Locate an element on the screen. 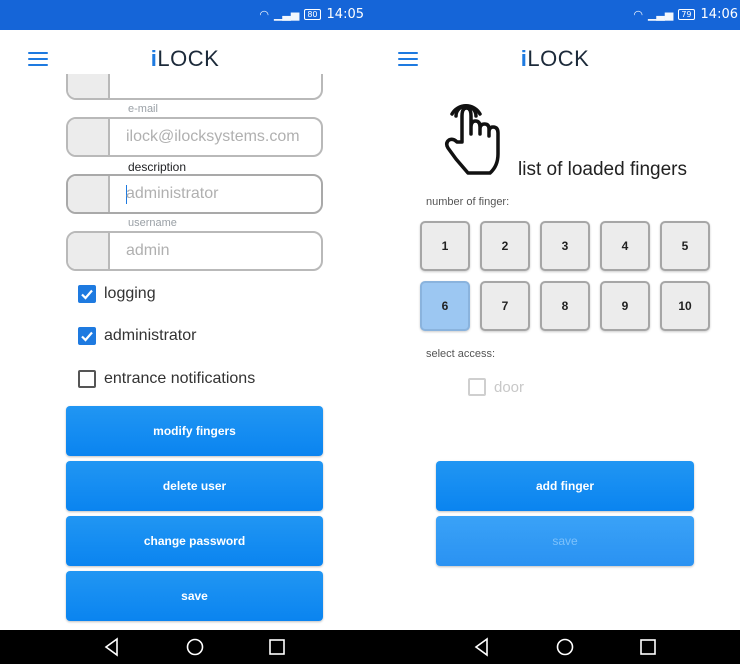 This screenshot has width=740, height=664. battery-level: 80 is located at coordinates (312, 14).